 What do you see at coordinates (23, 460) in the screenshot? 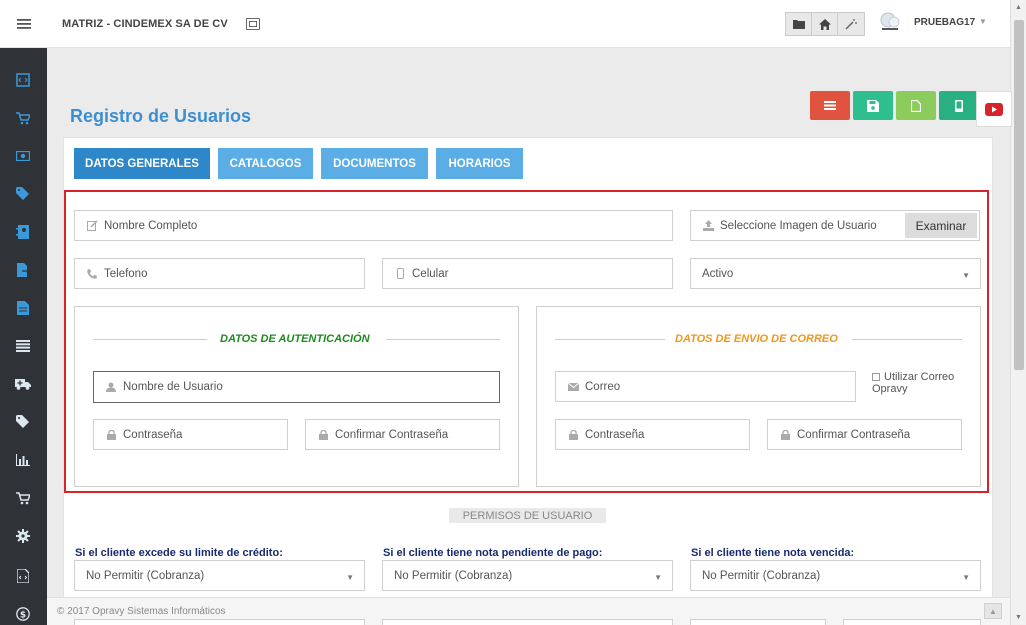
I see `bar-chart-icon` at bounding box center [23, 460].